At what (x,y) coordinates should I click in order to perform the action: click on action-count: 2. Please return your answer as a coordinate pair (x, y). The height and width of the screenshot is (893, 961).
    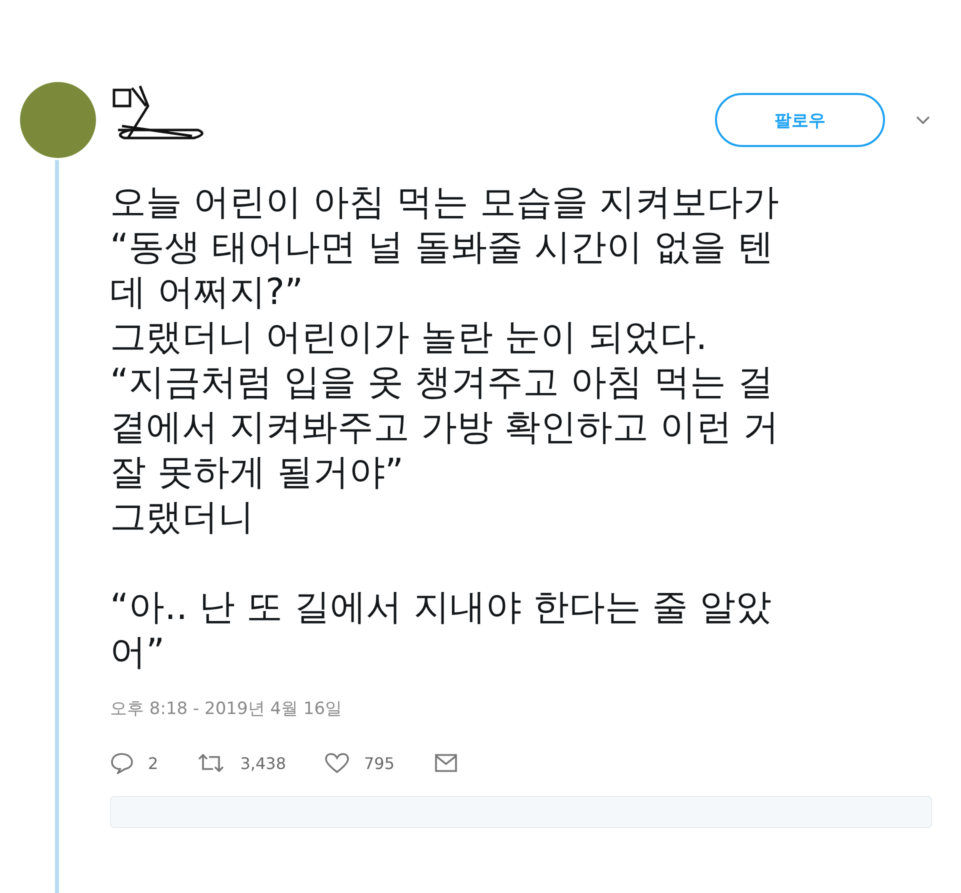
    Looking at the image, I should click on (153, 763).